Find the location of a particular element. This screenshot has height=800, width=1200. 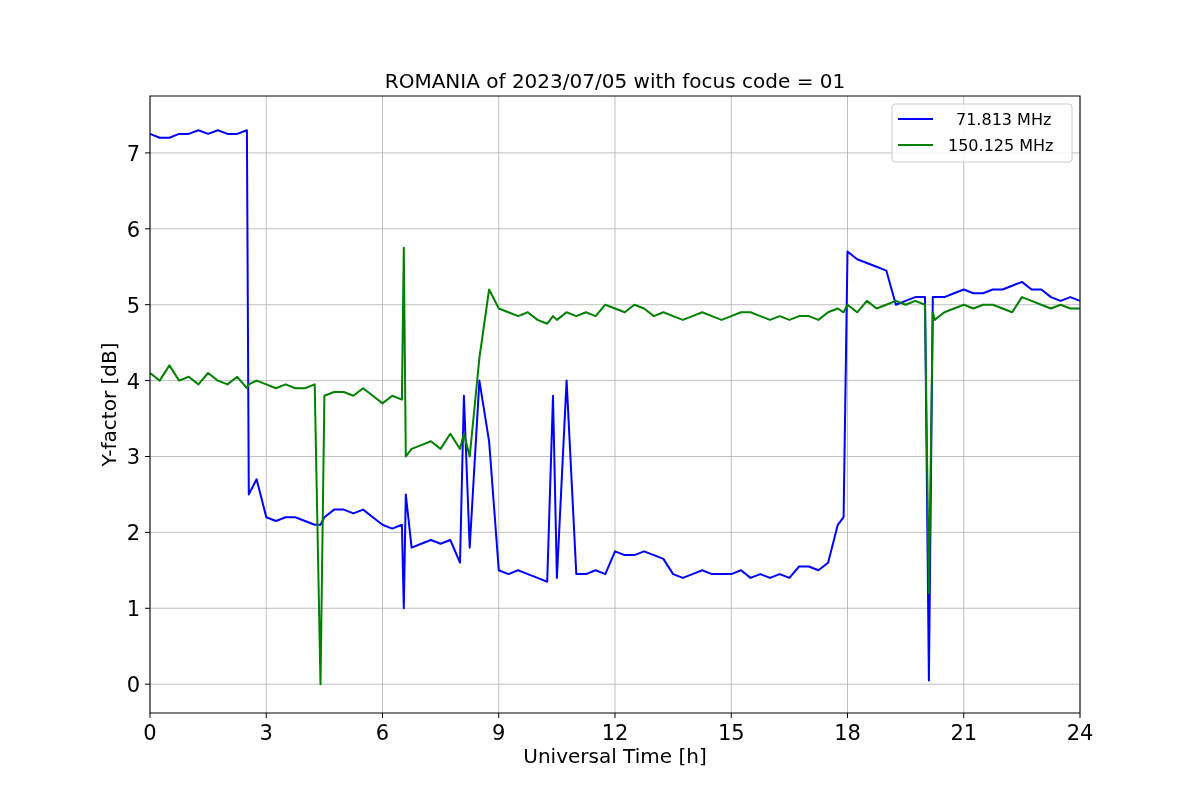

y-tick-label: 2 is located at coordinates (133, 533).